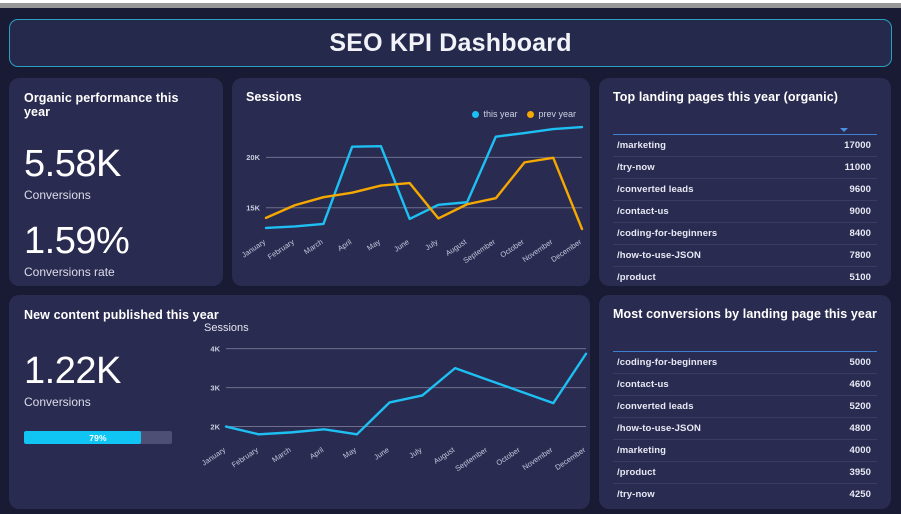 This screenshot has height=514, width=901. I want to click on cell-page: /marketing, so click(715, 450).